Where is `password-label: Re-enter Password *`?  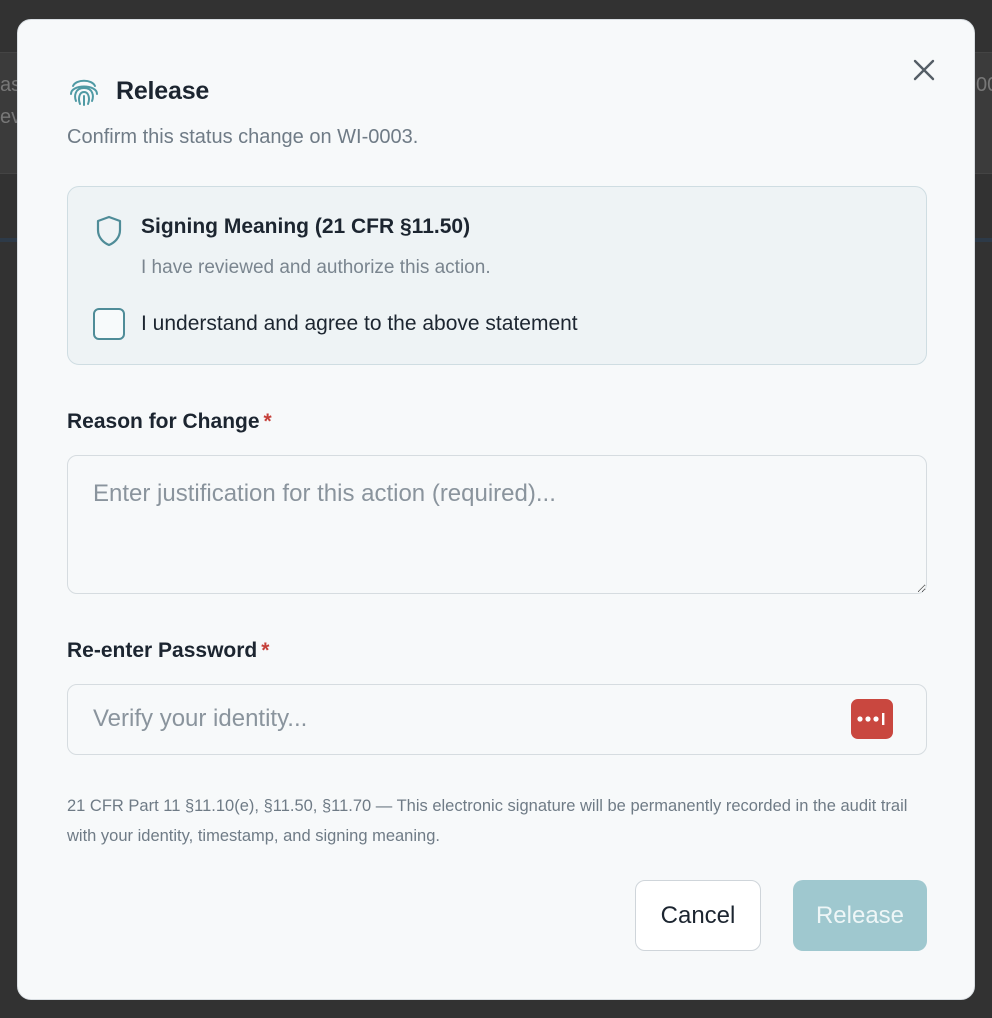 password-label: Re-enter Password * is located at coordinates (168, 651).